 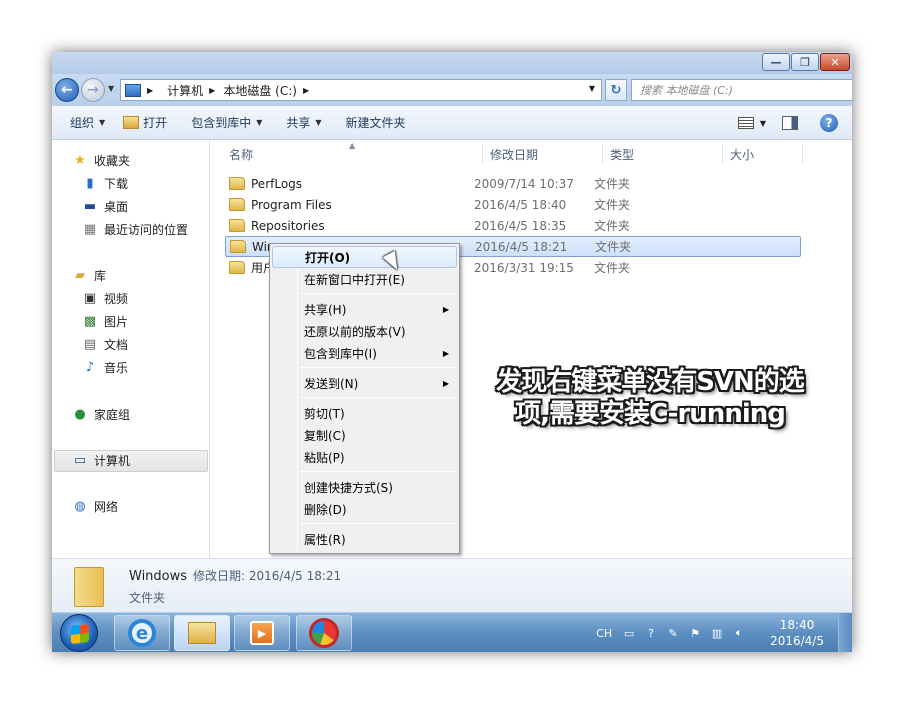 I want to click on taskbar-media-player-button: ▶, so click(x=262, y=633).